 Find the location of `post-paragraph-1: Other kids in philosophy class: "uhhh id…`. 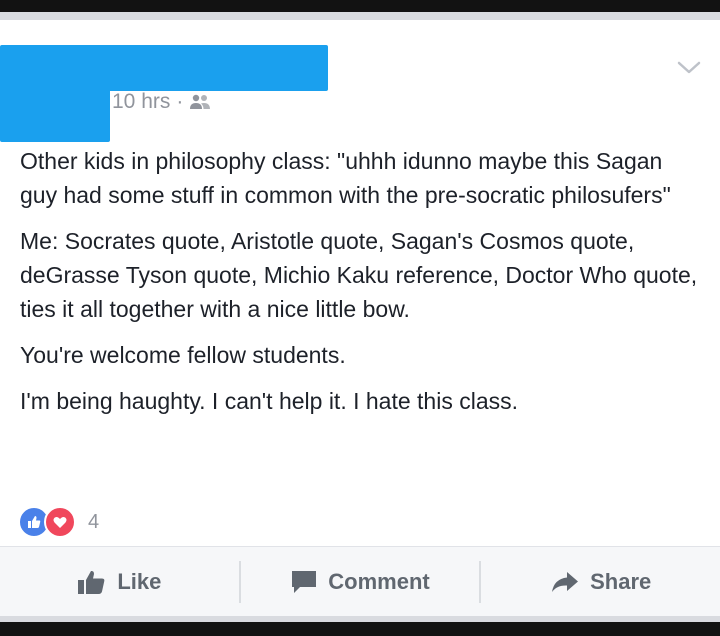

post-paragraph-1: Other kids in philosophy class: "uhhh id… is located at coordinates (345, 178).